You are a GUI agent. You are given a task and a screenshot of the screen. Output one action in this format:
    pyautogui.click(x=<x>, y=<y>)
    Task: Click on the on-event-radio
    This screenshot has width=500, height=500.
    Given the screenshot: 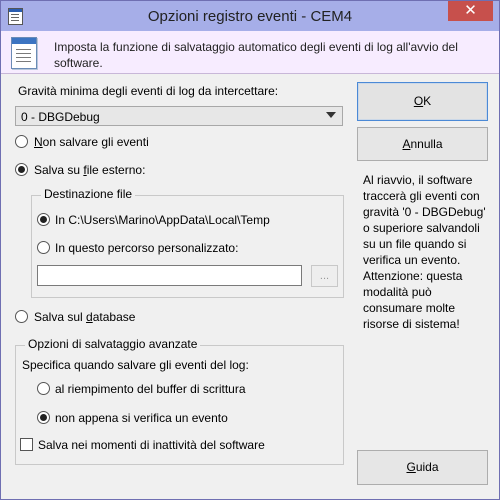 What is the action you would take?
    pyautogui.click(x=43, y=417)
    